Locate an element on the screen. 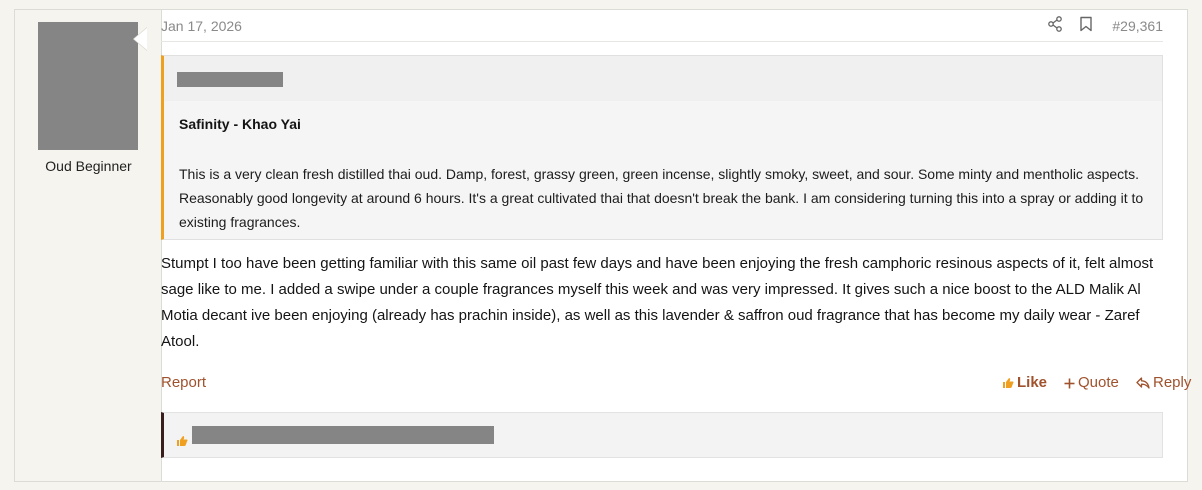 This screenshot has width=1202, height=490. user-arrow-inner is located at coordinates (140, 39).